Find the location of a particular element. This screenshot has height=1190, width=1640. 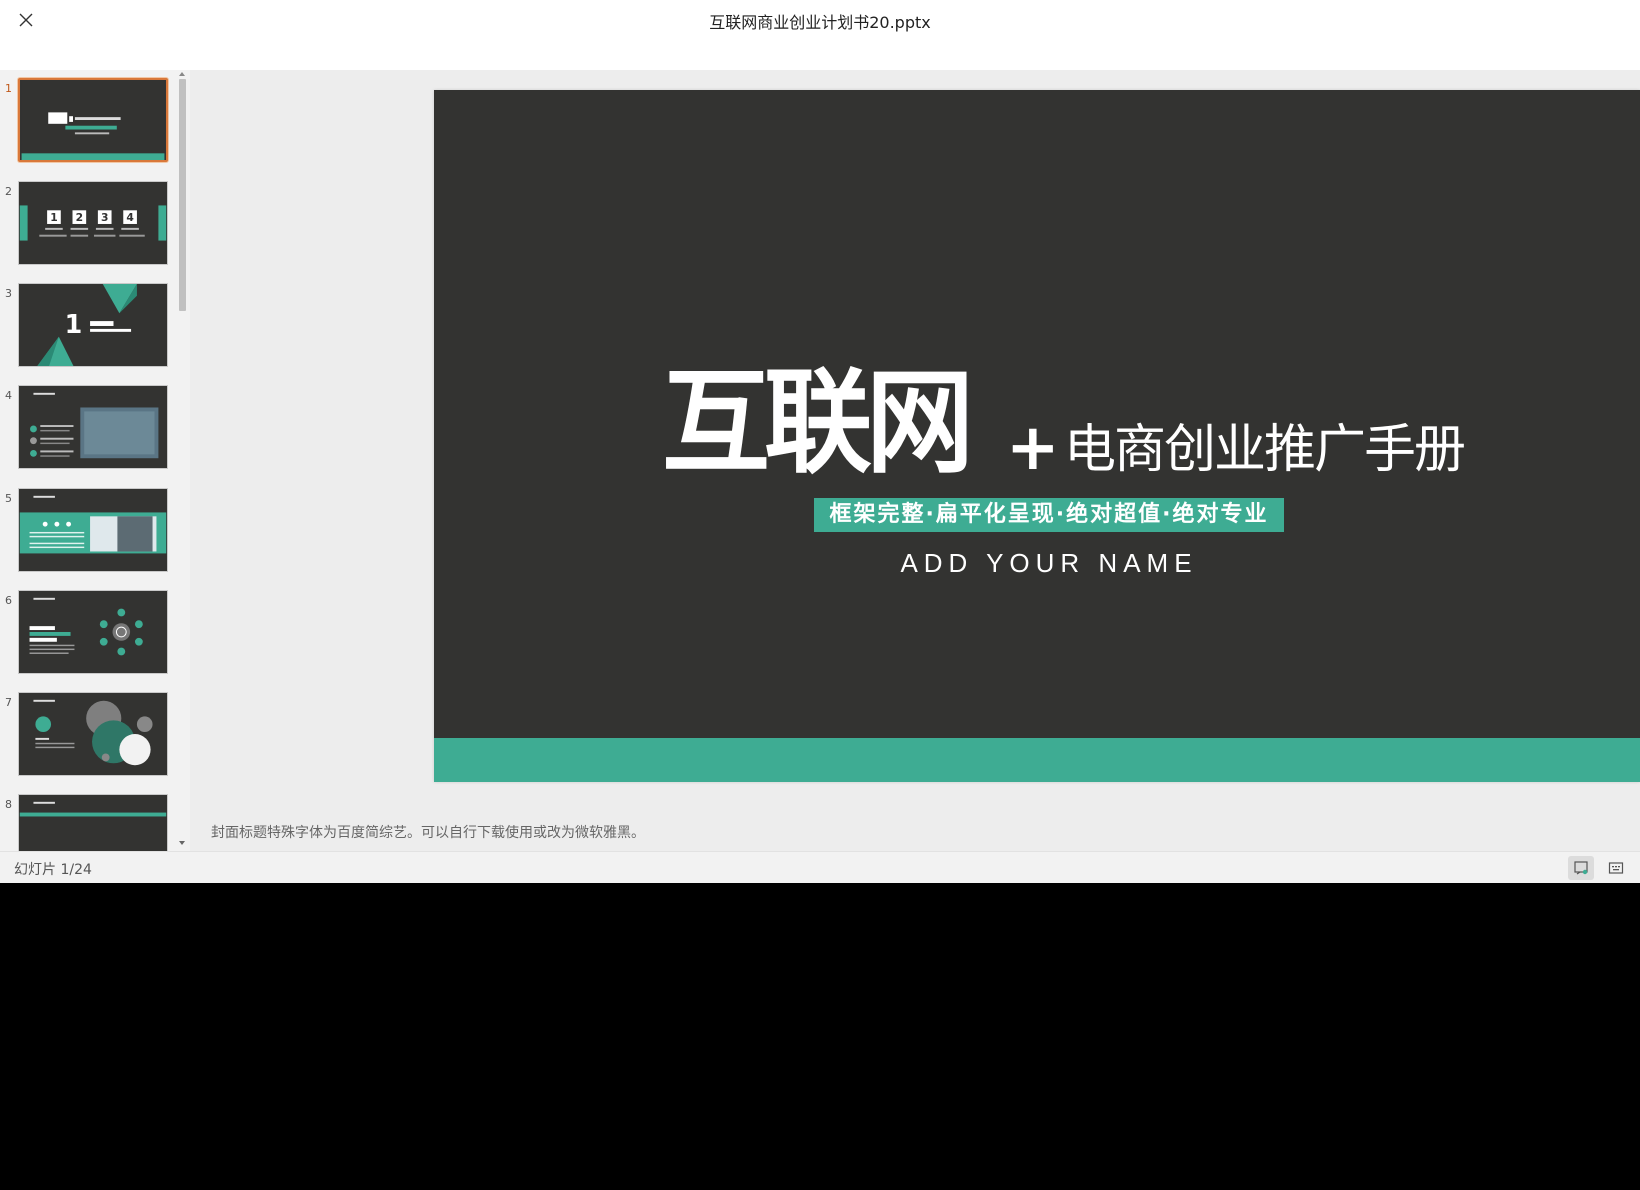

thumbnail-row: 6 is located at coordinates (87, 634).